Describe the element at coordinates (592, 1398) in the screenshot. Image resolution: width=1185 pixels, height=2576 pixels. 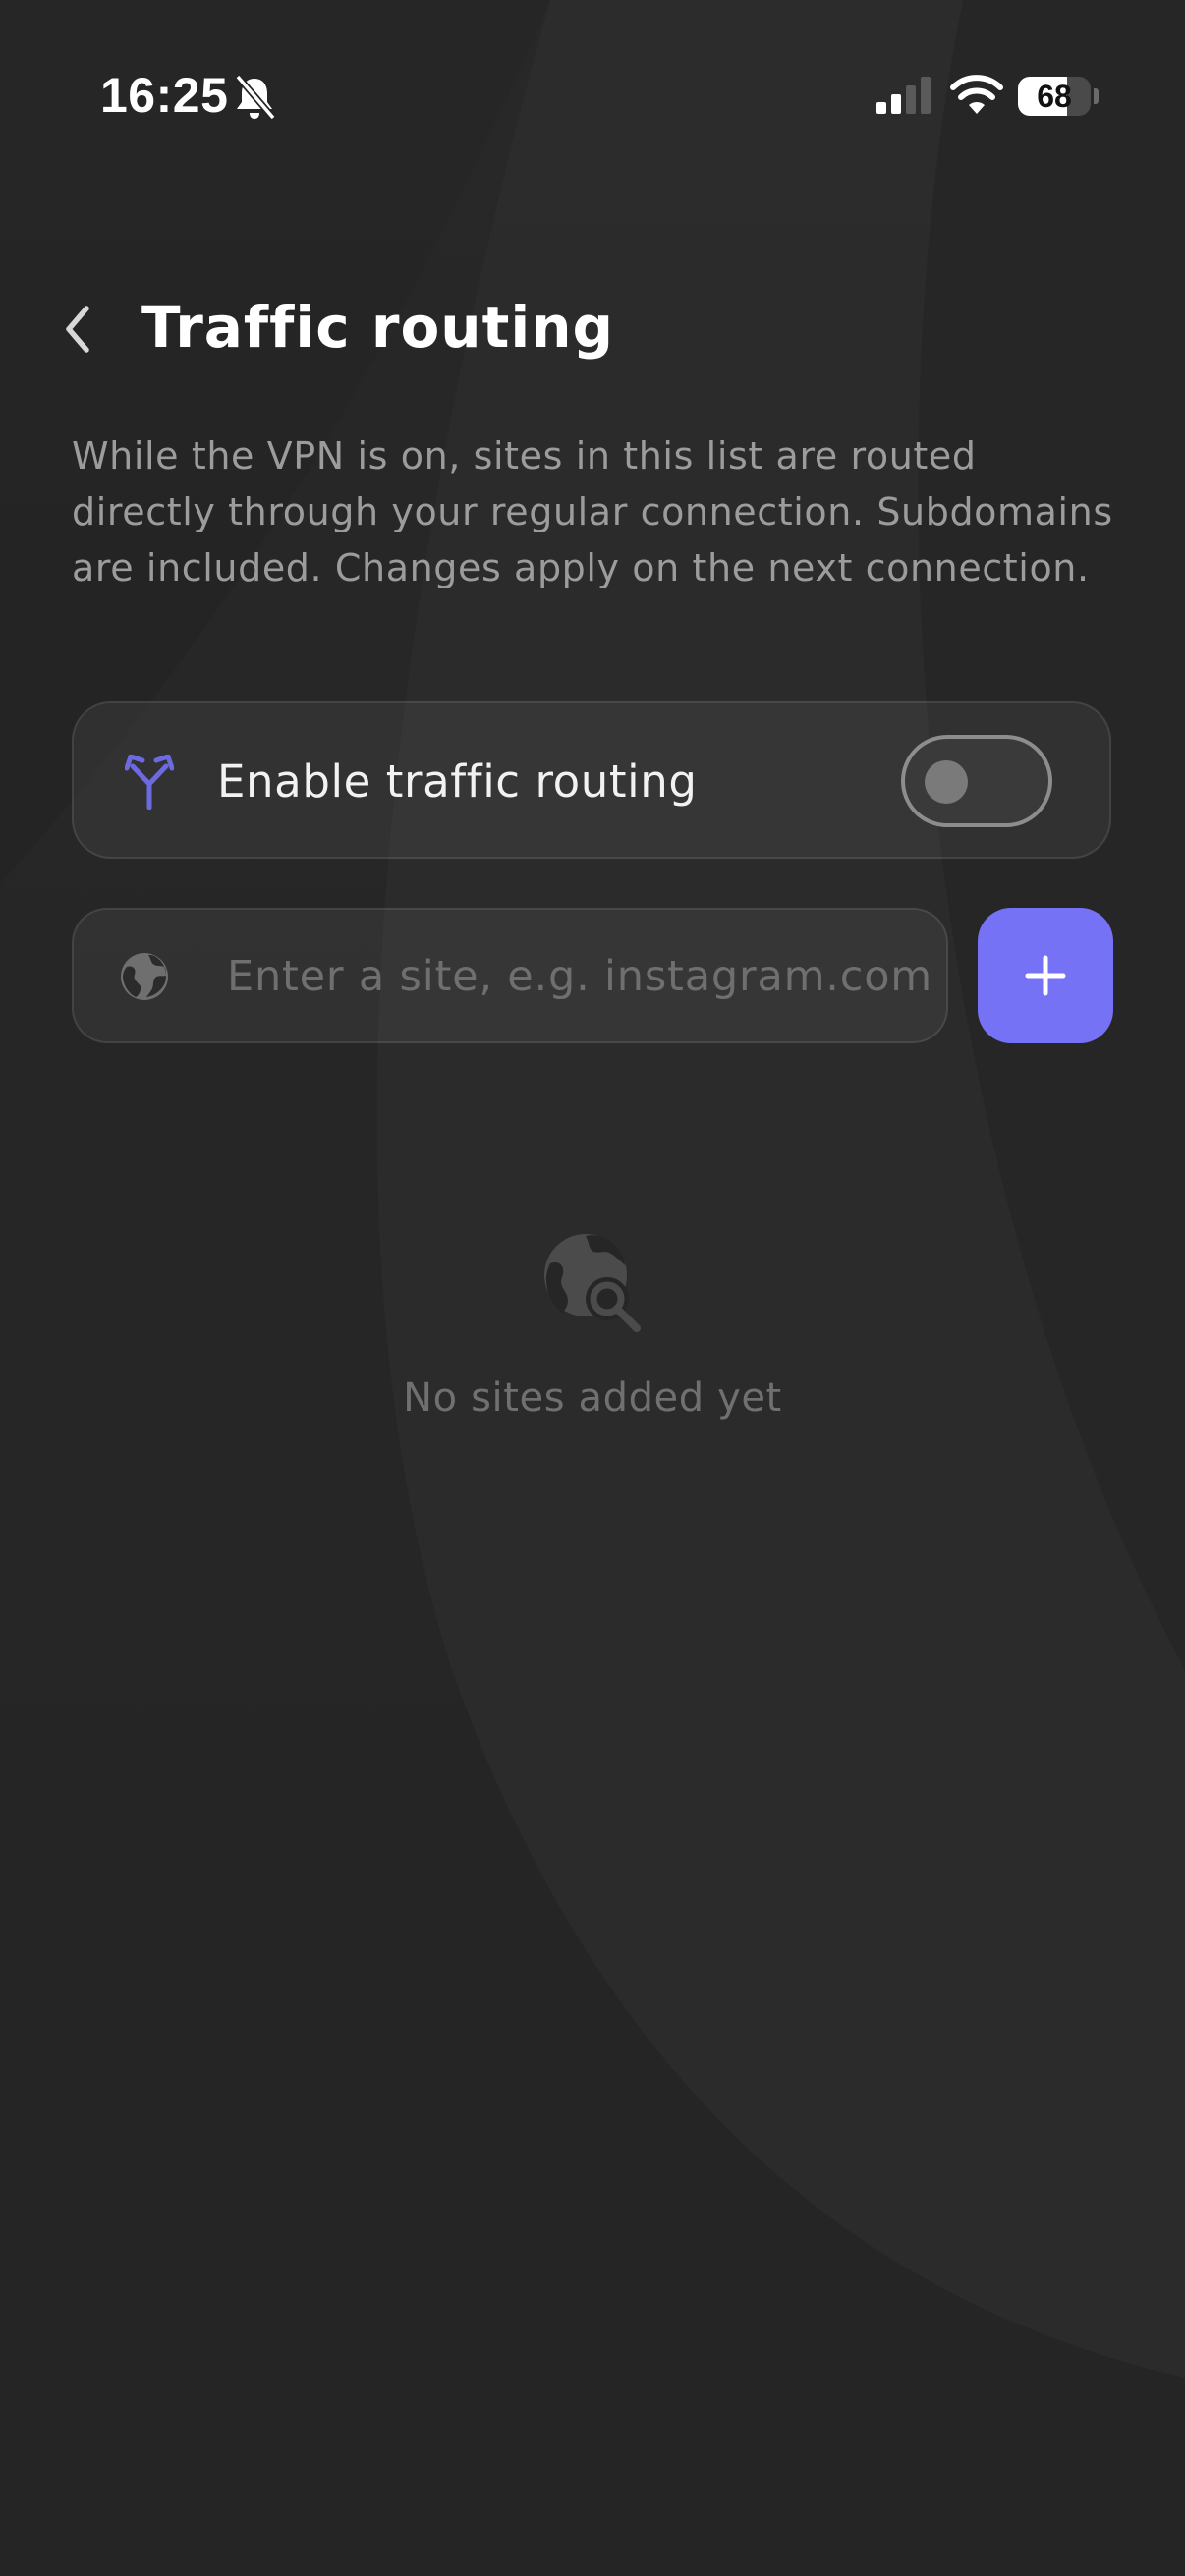
I see `empty-state-text: No sites added yet` at that location.